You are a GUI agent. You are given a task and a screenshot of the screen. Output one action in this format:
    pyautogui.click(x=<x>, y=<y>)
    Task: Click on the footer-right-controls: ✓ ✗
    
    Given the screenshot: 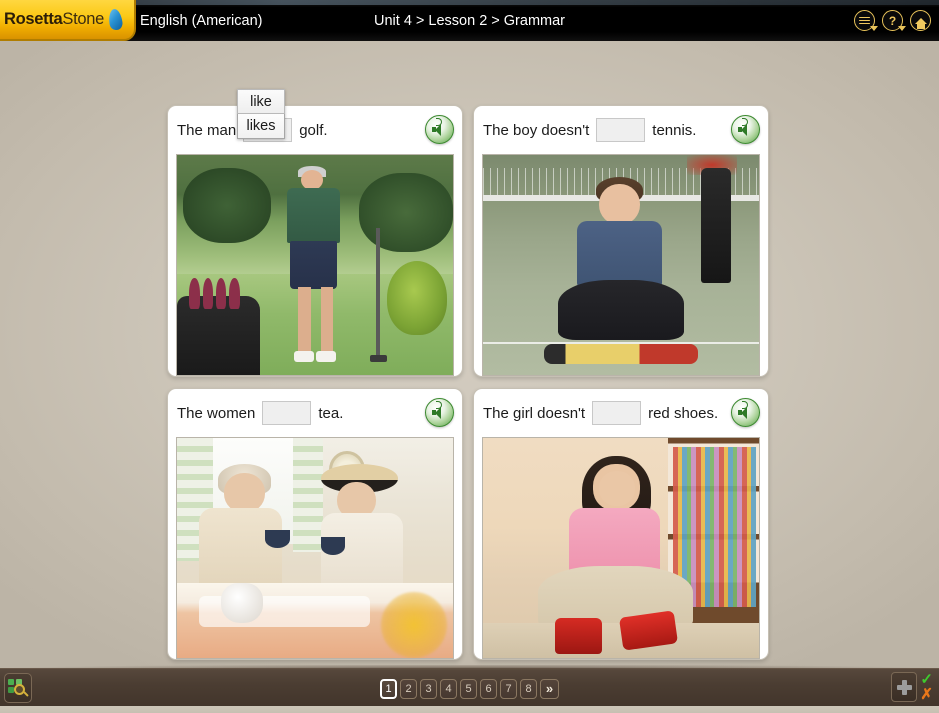 What is the action you would take?
    pyautogui.click(x=912, y=687)
    